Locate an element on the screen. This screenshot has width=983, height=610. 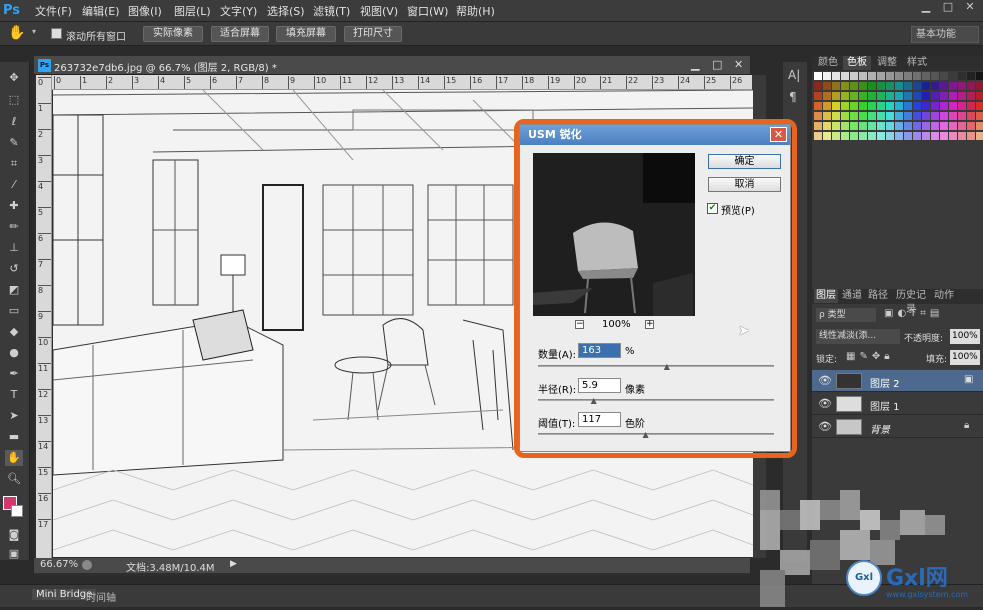
layer-row: 👁︎ 背景 🔒︎ is located at coordinates (897, 427).